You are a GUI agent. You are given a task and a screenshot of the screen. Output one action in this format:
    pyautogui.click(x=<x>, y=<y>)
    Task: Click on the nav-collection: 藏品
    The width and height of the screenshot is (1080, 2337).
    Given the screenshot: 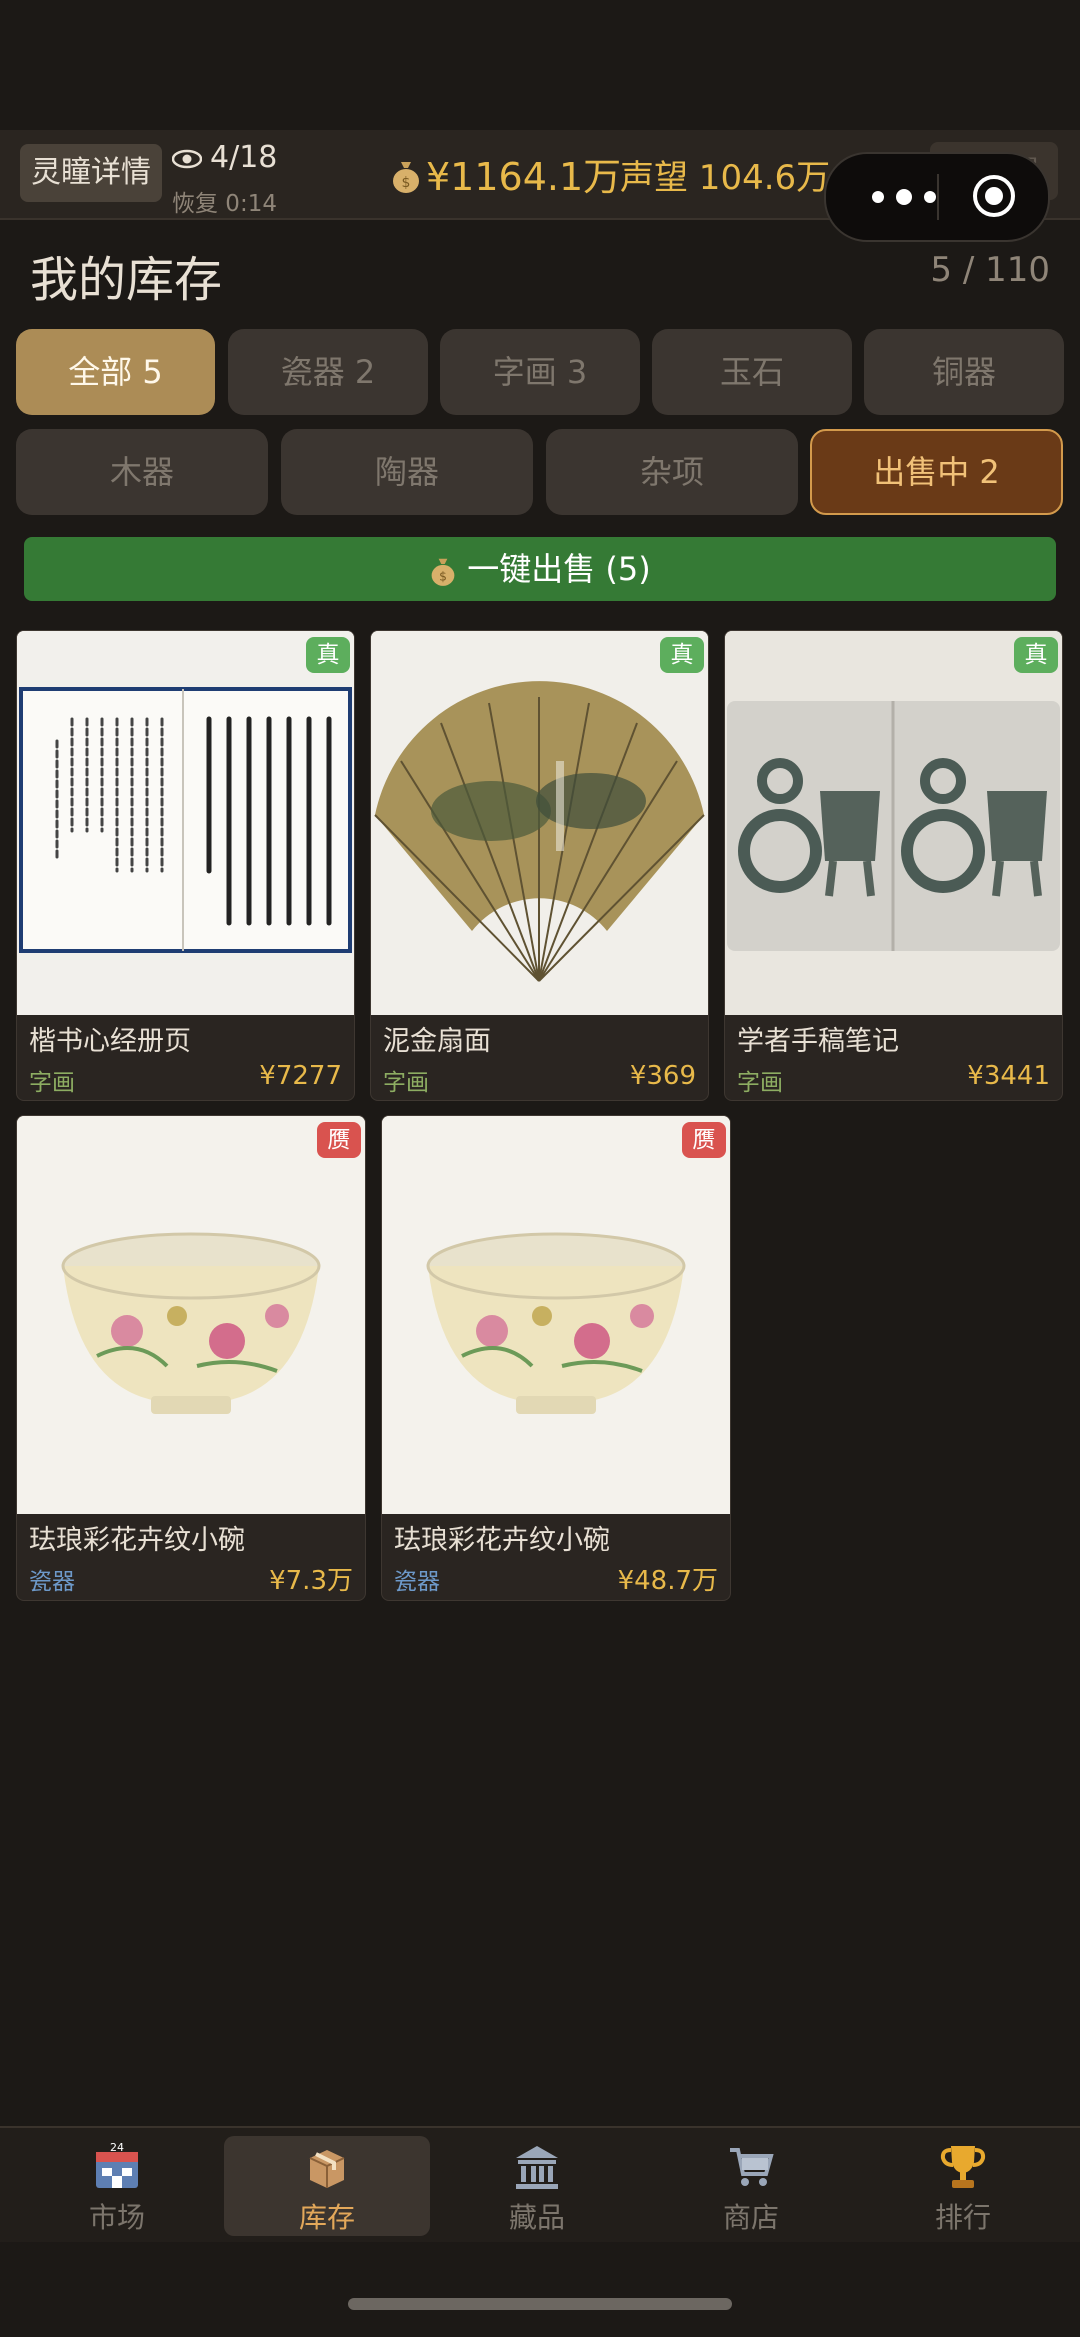 What is the action you would take?
    pyautogui.click(x=537, y=2185)
    